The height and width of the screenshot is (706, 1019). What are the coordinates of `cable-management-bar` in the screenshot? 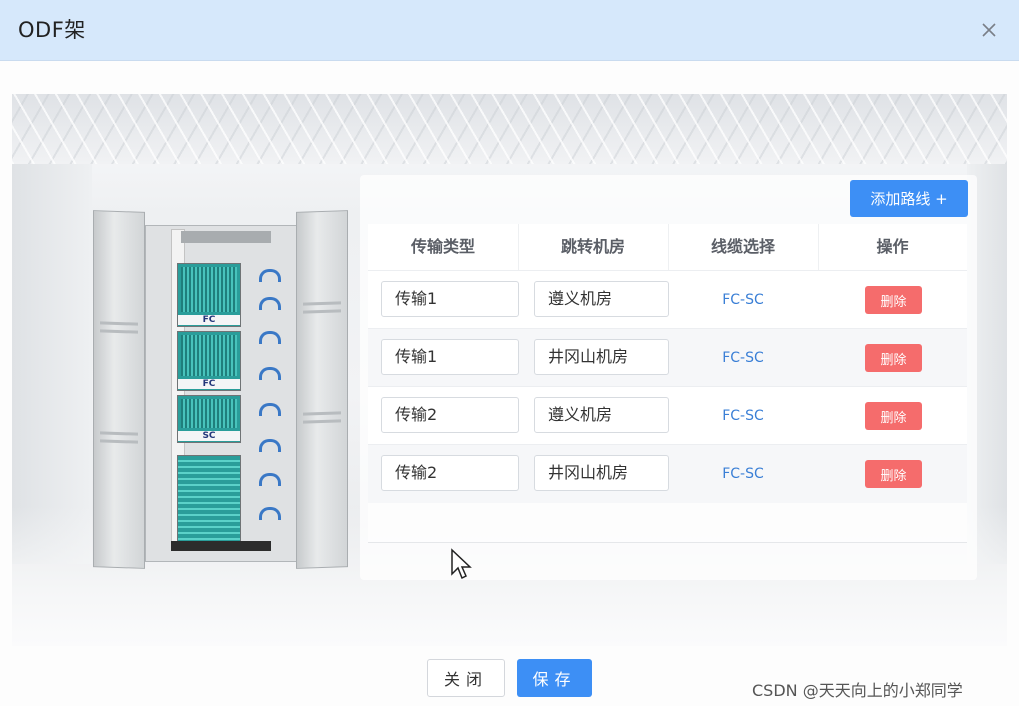 It's located at (226, 237).